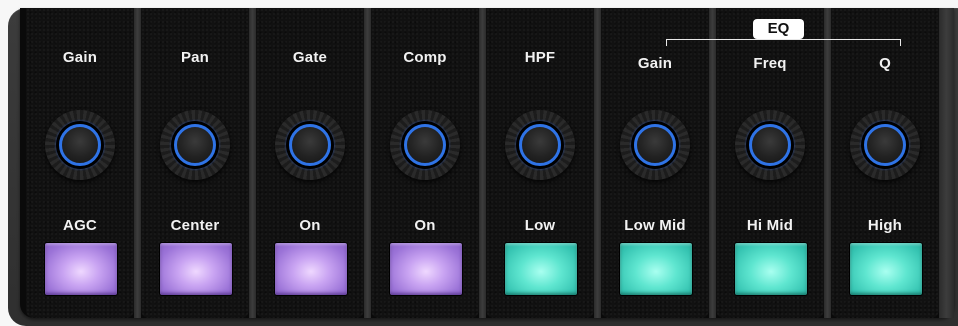 This screenshot has height=326, width=958. Describe the element at coordinates (655, 225) in the screenshot. I see `button-label-low-mid: Low Mid` at that location.